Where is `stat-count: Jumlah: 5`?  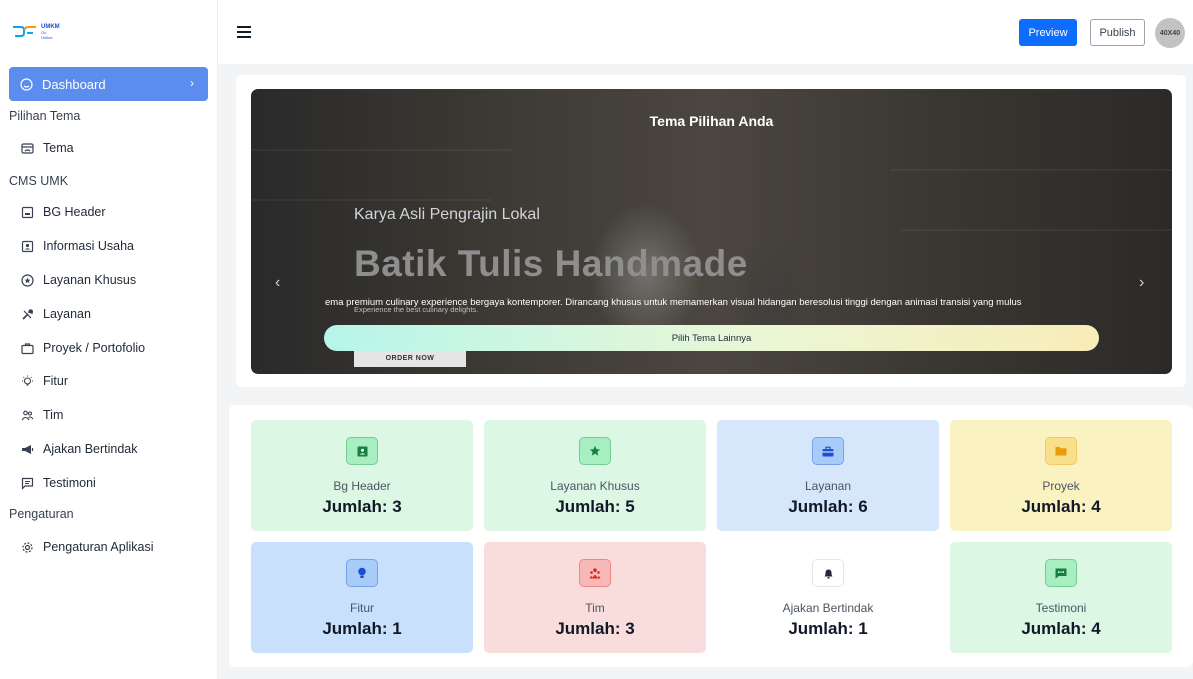
stat-count: Jumlah: 5 is located at coordinates (595, 506).